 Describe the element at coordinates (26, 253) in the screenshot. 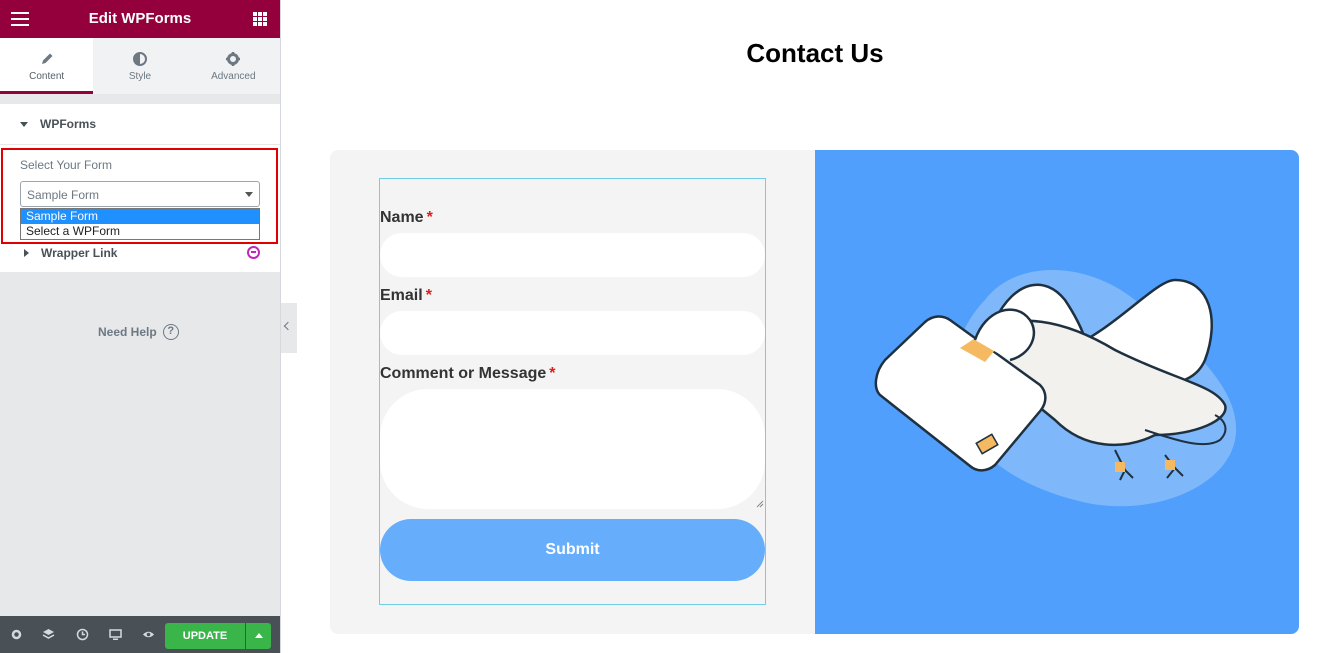

I see `caret-right-icon` at that location.